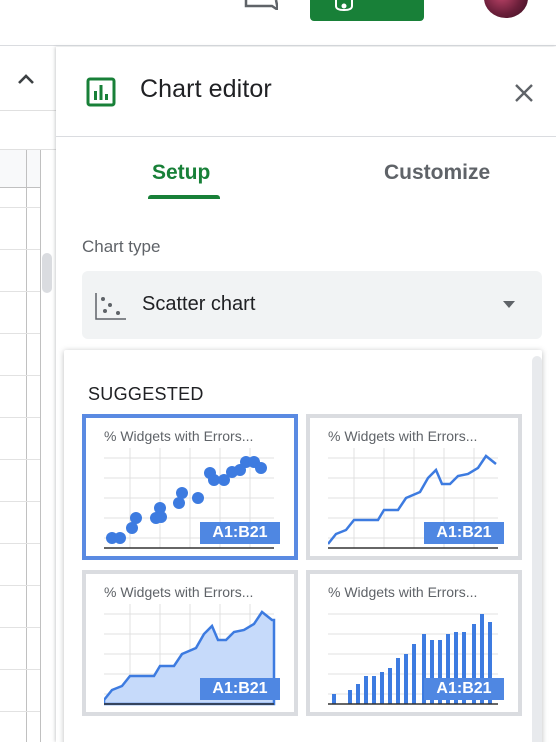 The image size is (556, 742). Describe the element at coordinates (28, 130) in the screenshot. I see `formula-bar` at that location.